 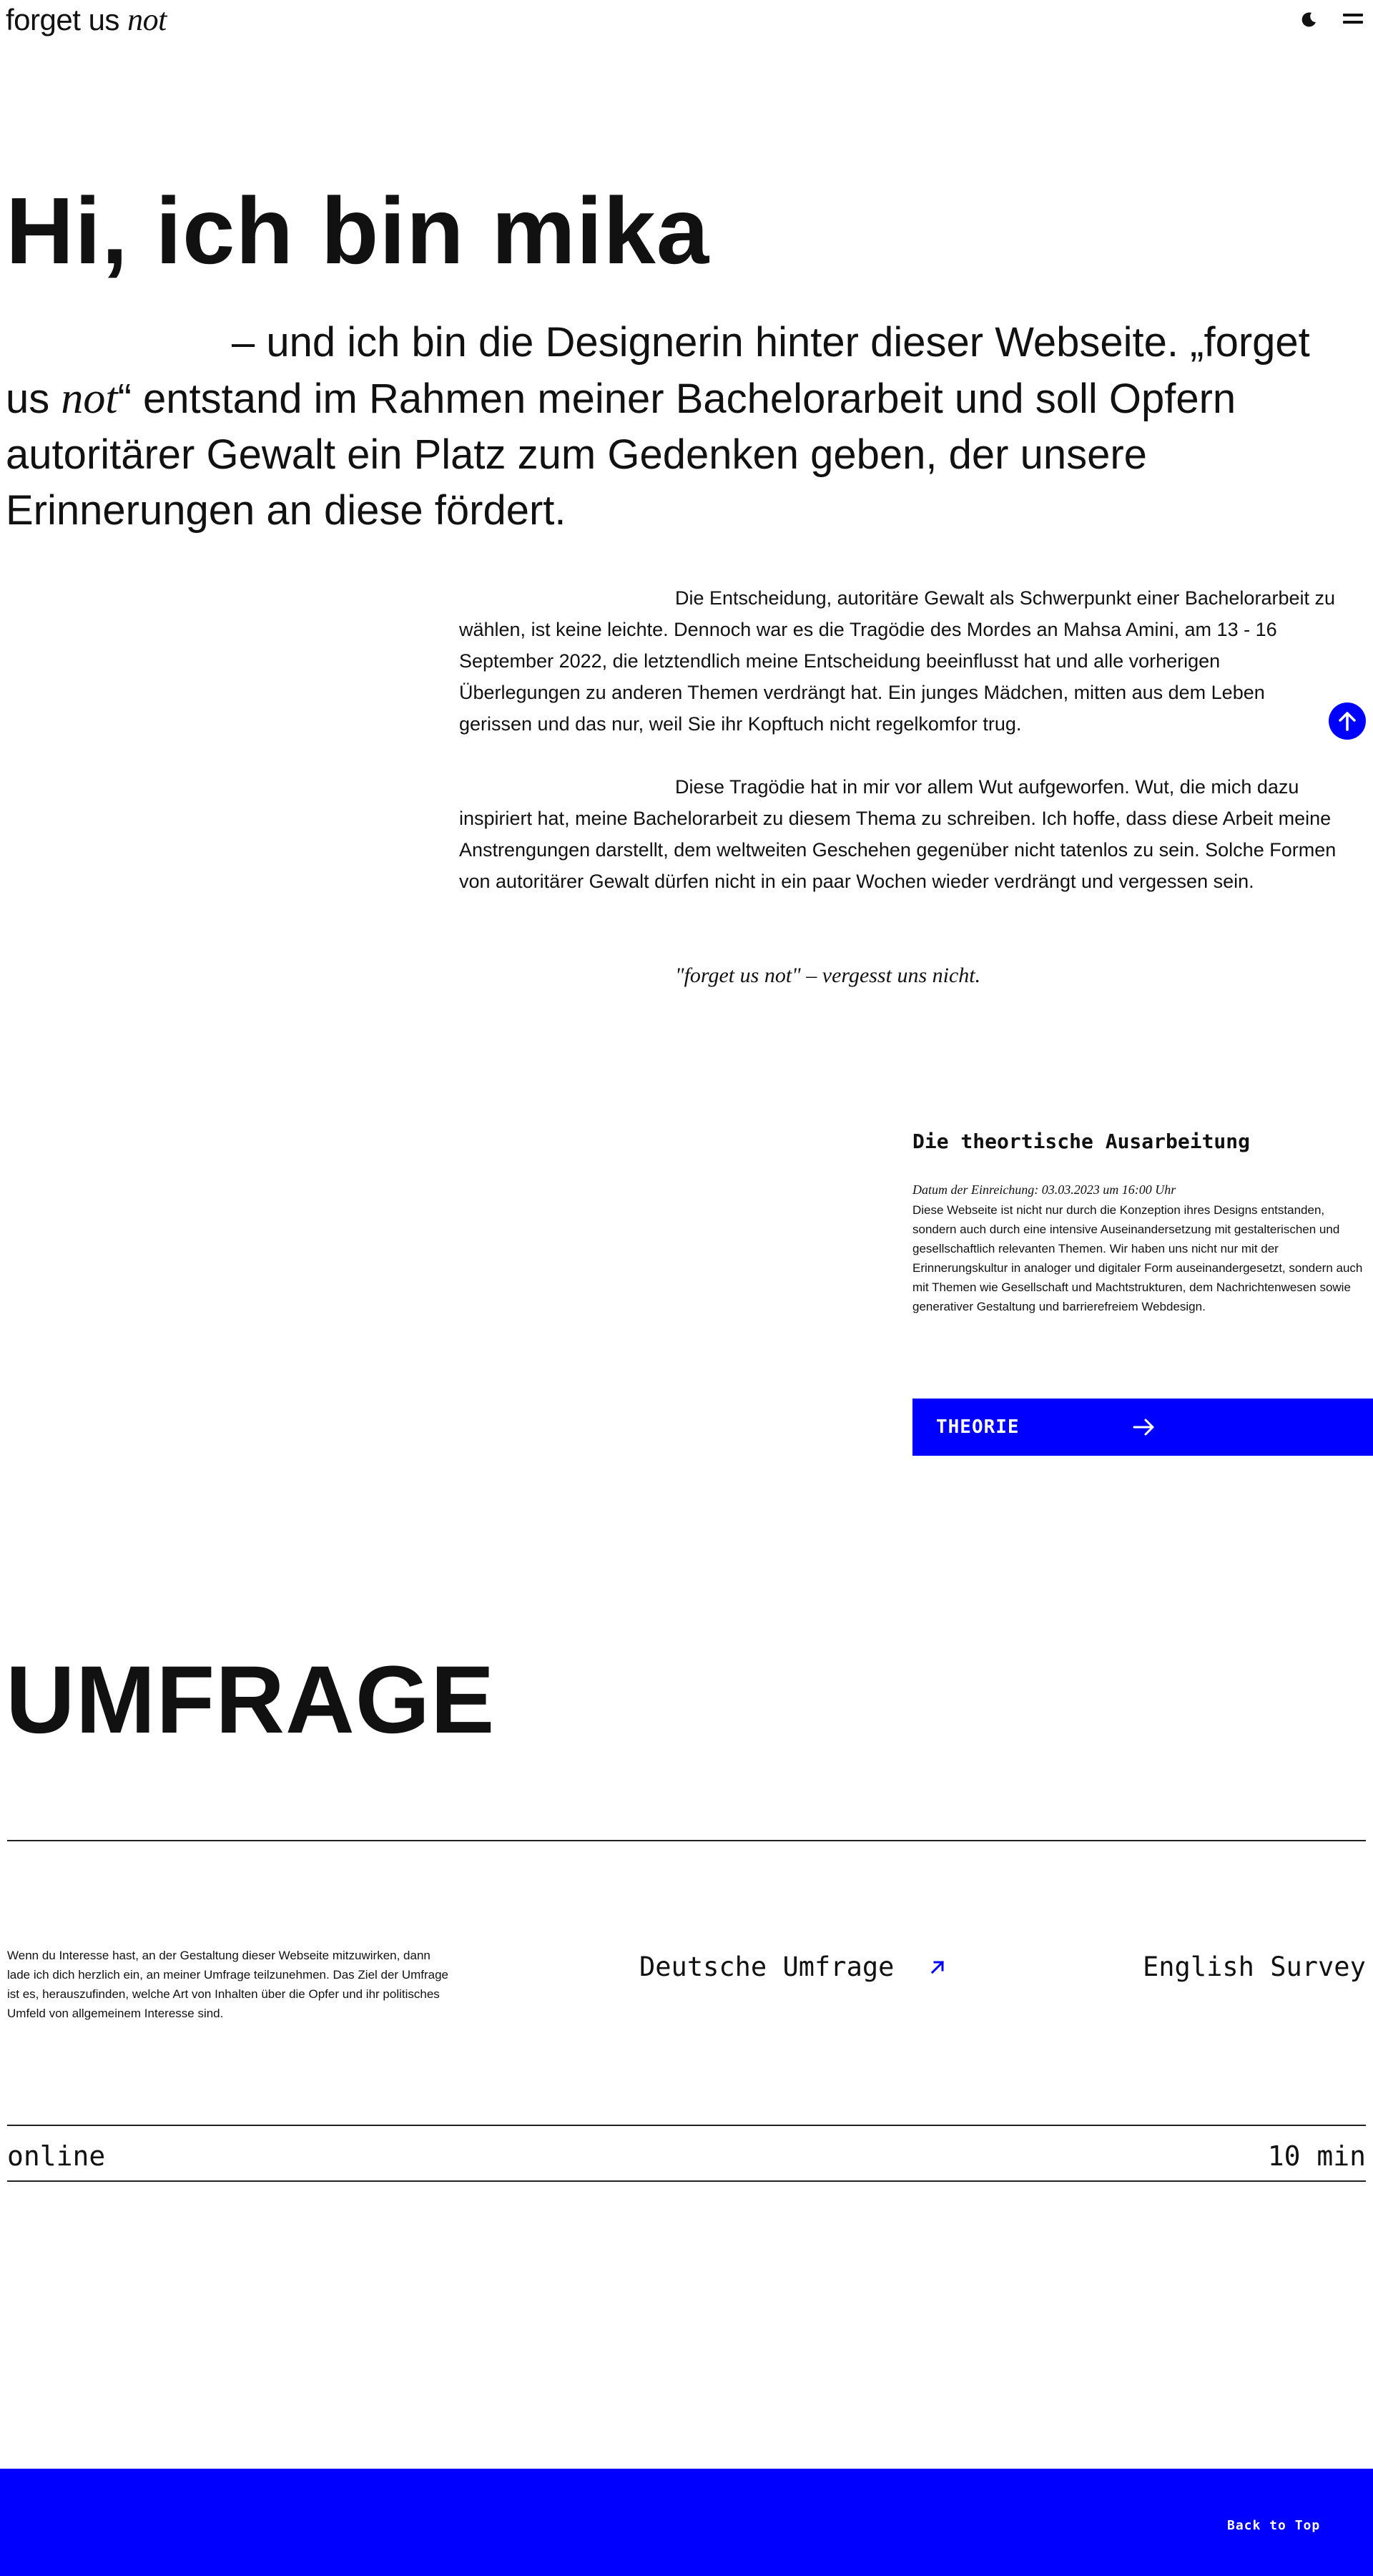 I want to click on page-title: Hi, ich bin mika, so click(x=358, y=230).